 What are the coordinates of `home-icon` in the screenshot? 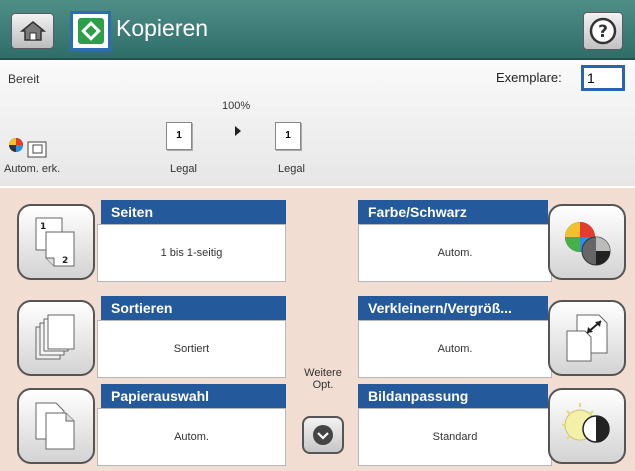 It's located at (32, 31).